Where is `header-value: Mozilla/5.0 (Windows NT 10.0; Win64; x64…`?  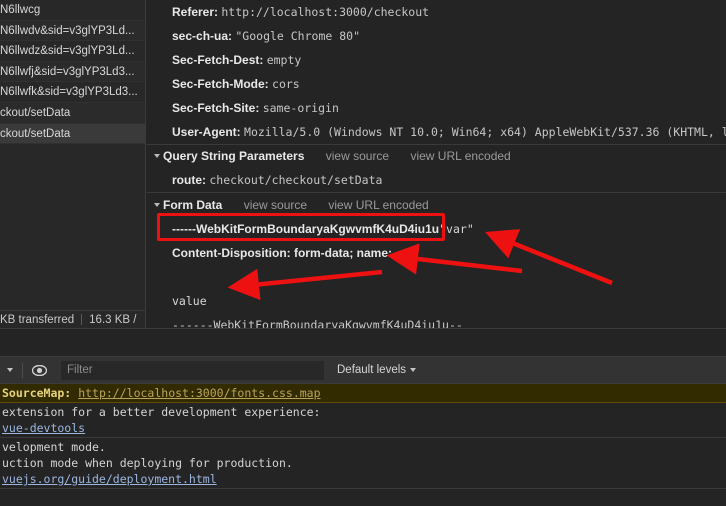
header-value: Mozilla/5.0 (Windows NT 10.0; Win64; x64… is located at coordinates (485, 132).